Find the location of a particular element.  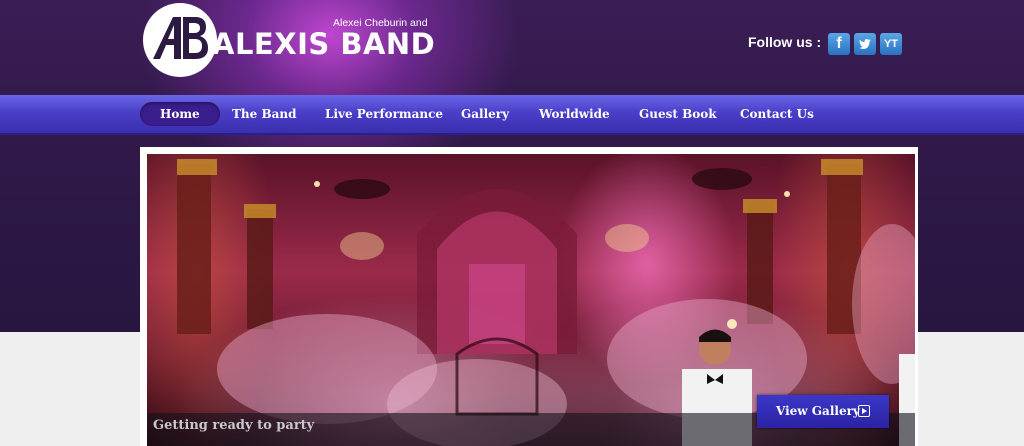

youtube-icon: YT is located at coordinates (891, 44).